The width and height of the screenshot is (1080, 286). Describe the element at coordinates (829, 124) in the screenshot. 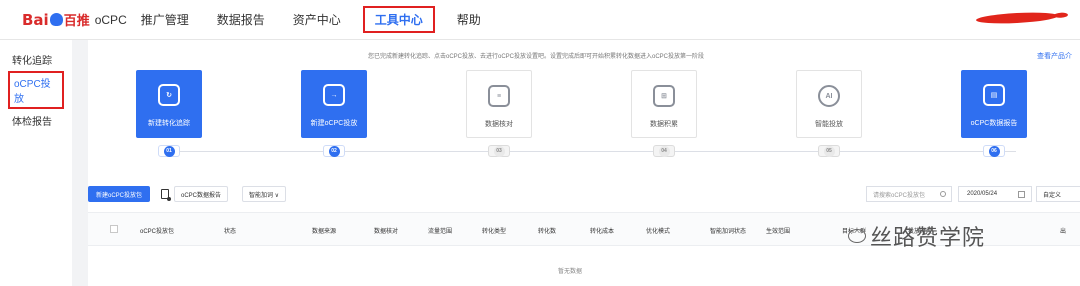

I see `step-label: 智能投放` at that location.